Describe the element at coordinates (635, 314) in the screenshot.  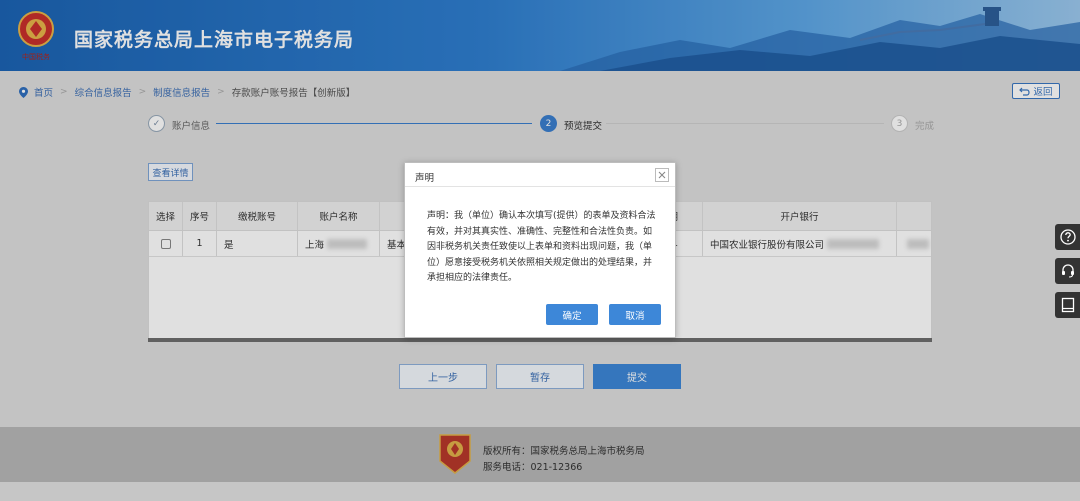
I see `cancel-button: 取消` at that location.